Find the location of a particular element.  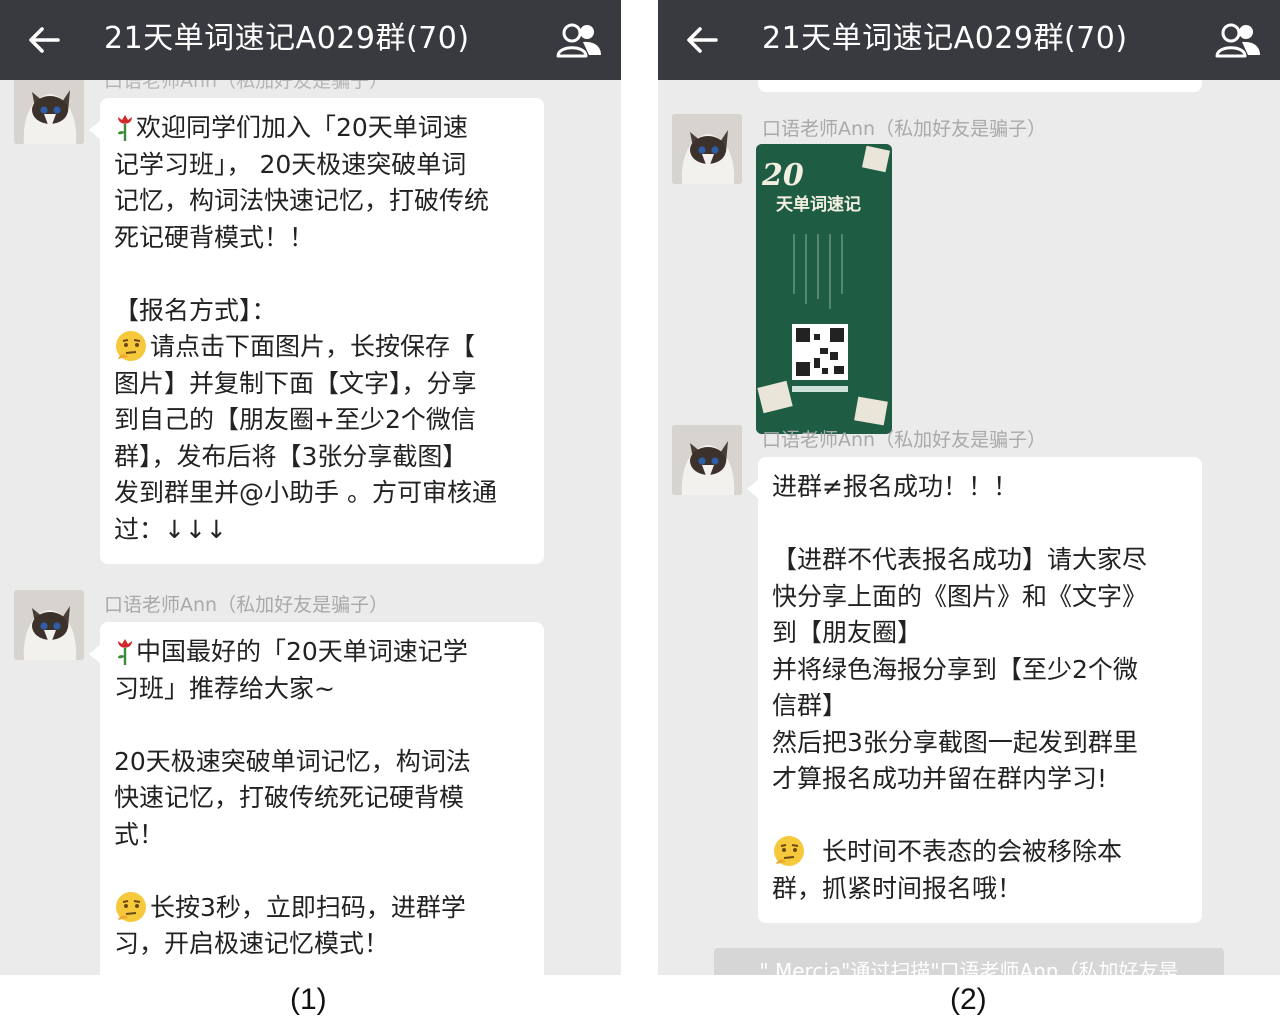

message-line: 群】，发布后将【3张分享截图】 is located at coordinates (291, 456).